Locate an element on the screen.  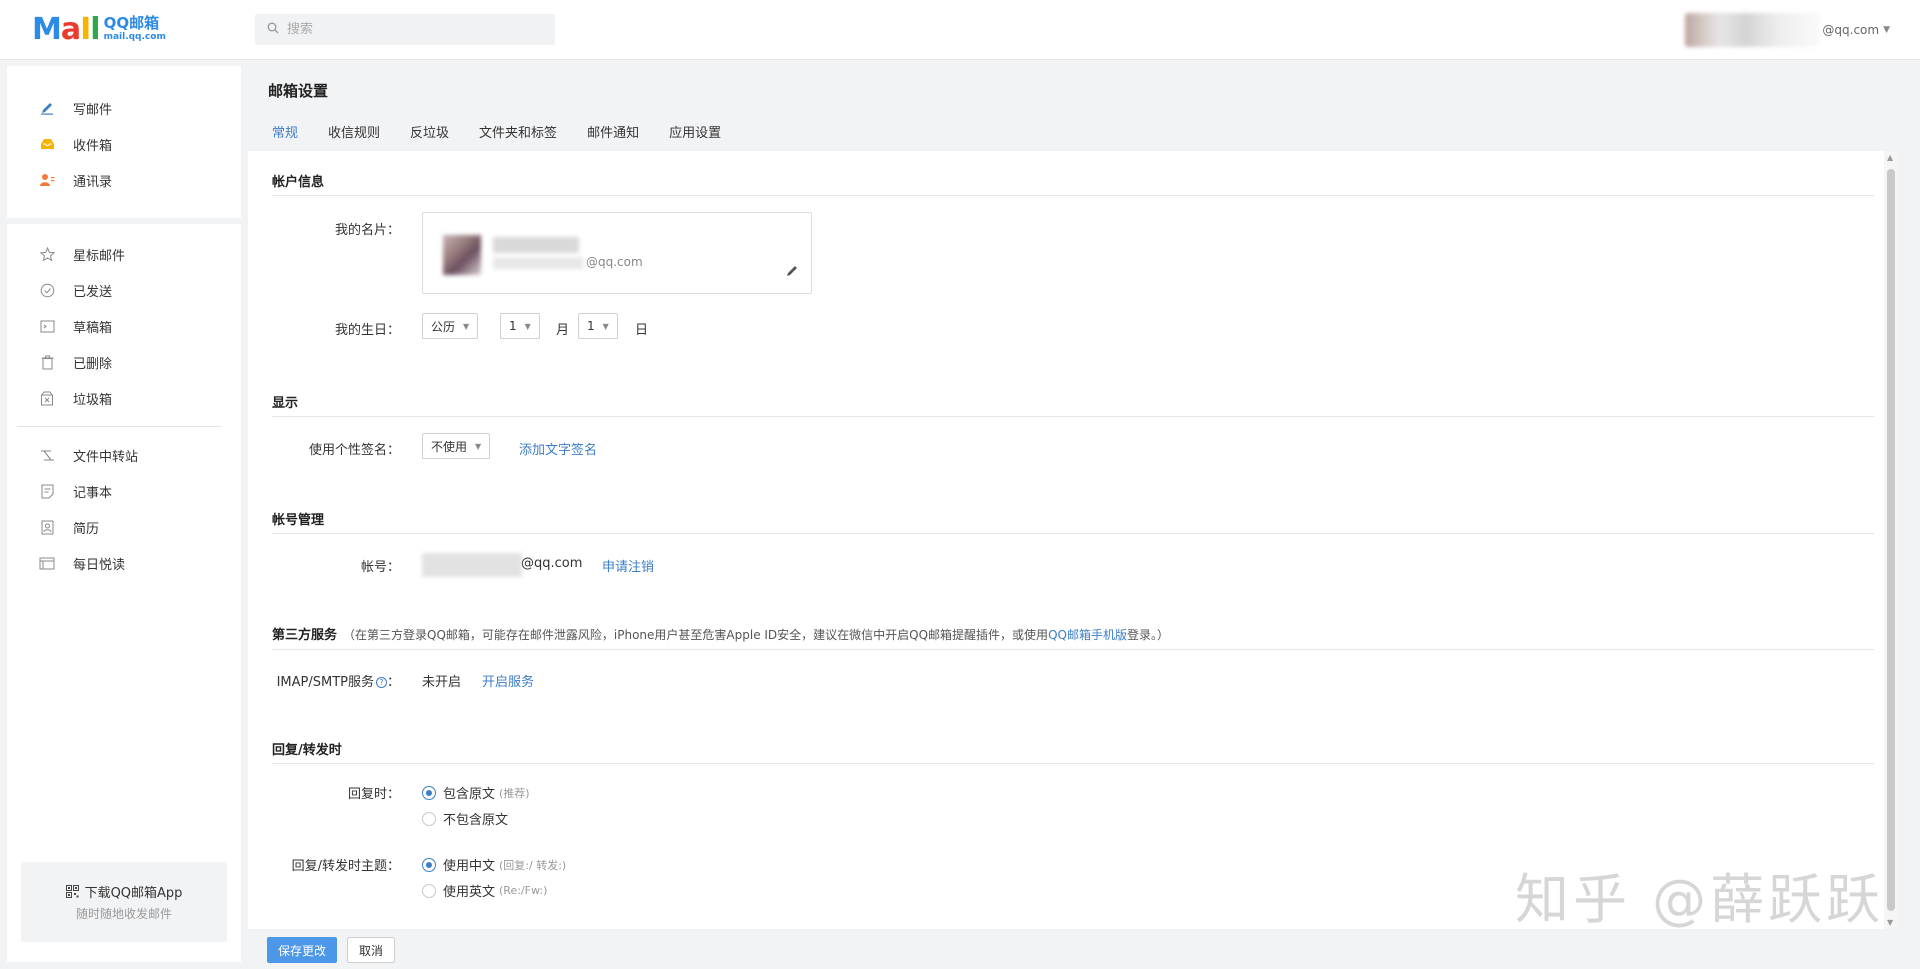
sidebar-item-resume: 简历 is located at coordinates (124, 527).